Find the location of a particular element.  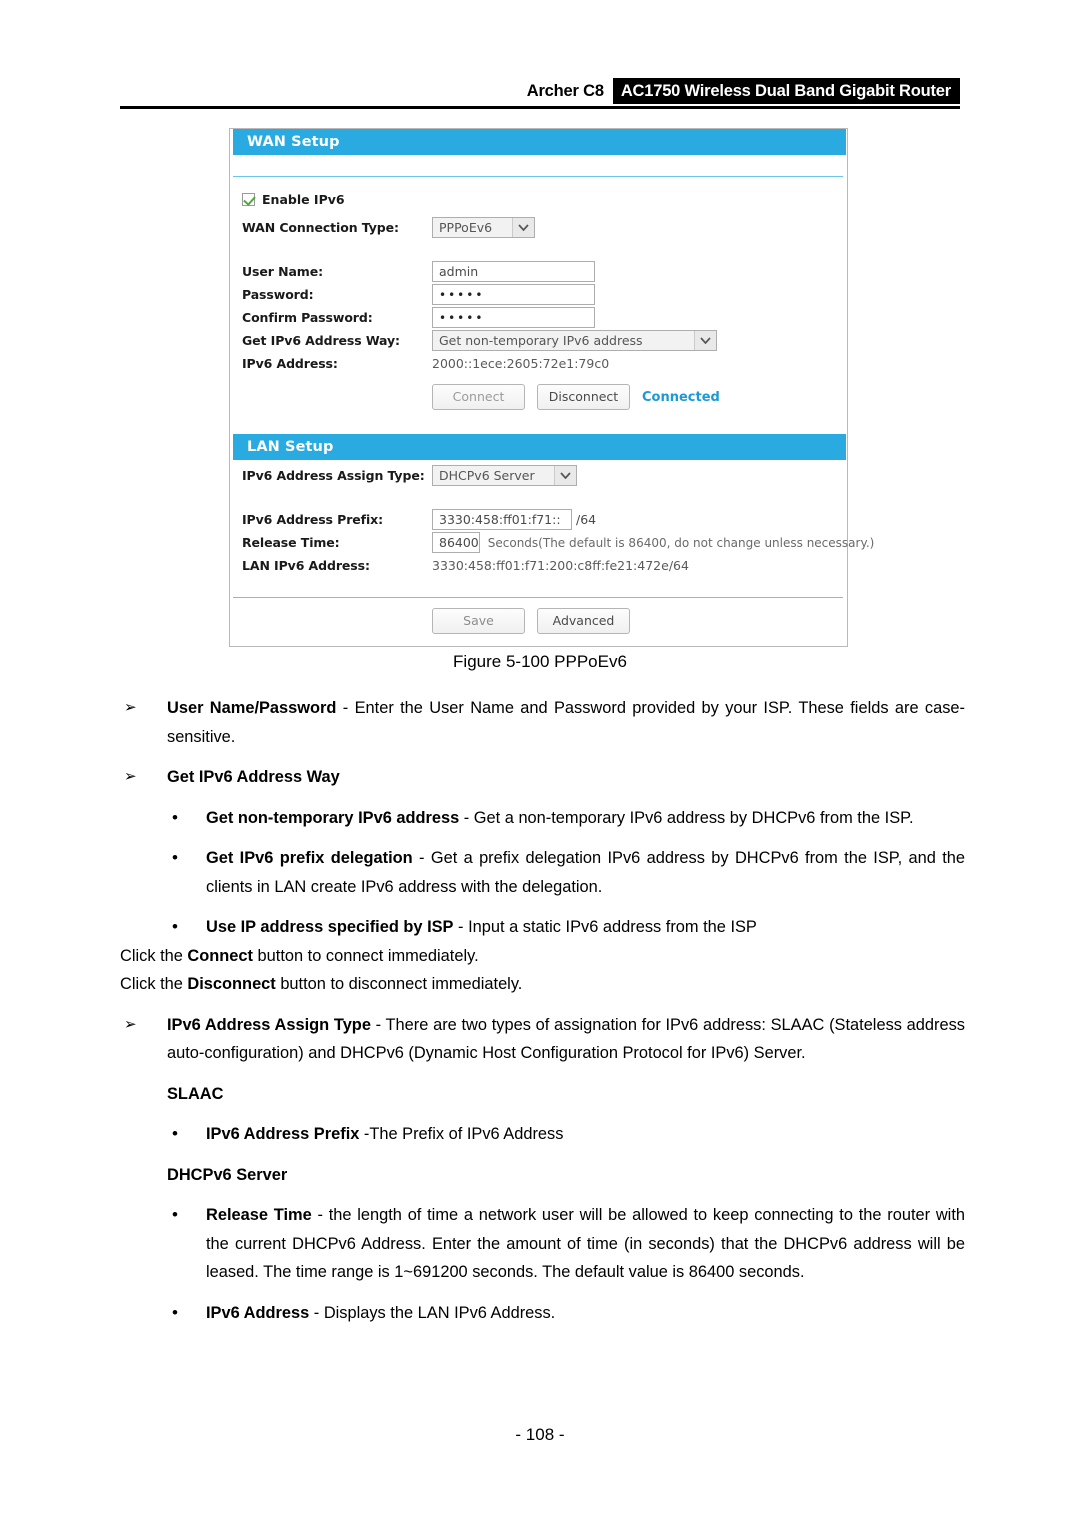

get-ipv6-way-value: Get non-temporary IPv6 address is located at coordinates (541, 340).